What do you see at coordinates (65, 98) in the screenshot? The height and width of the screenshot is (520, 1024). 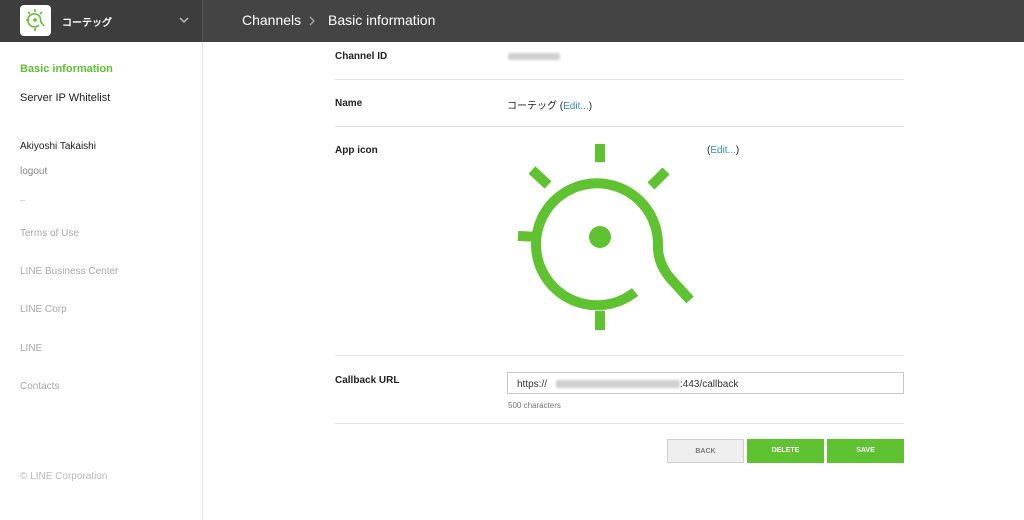 I see `sidebar-item-server-ip-whitelist: Server IP Whitelist` at bounding box center [65, 98].